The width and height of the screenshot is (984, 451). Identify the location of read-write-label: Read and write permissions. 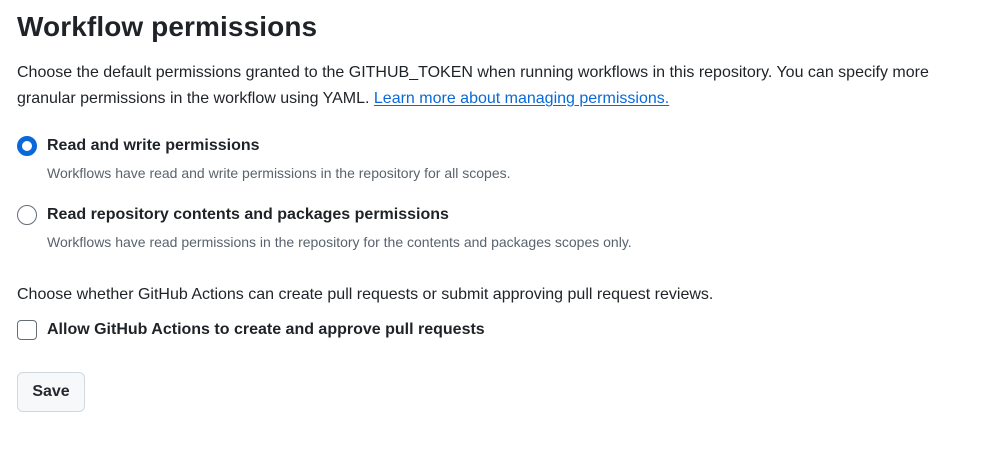
(153, 146).